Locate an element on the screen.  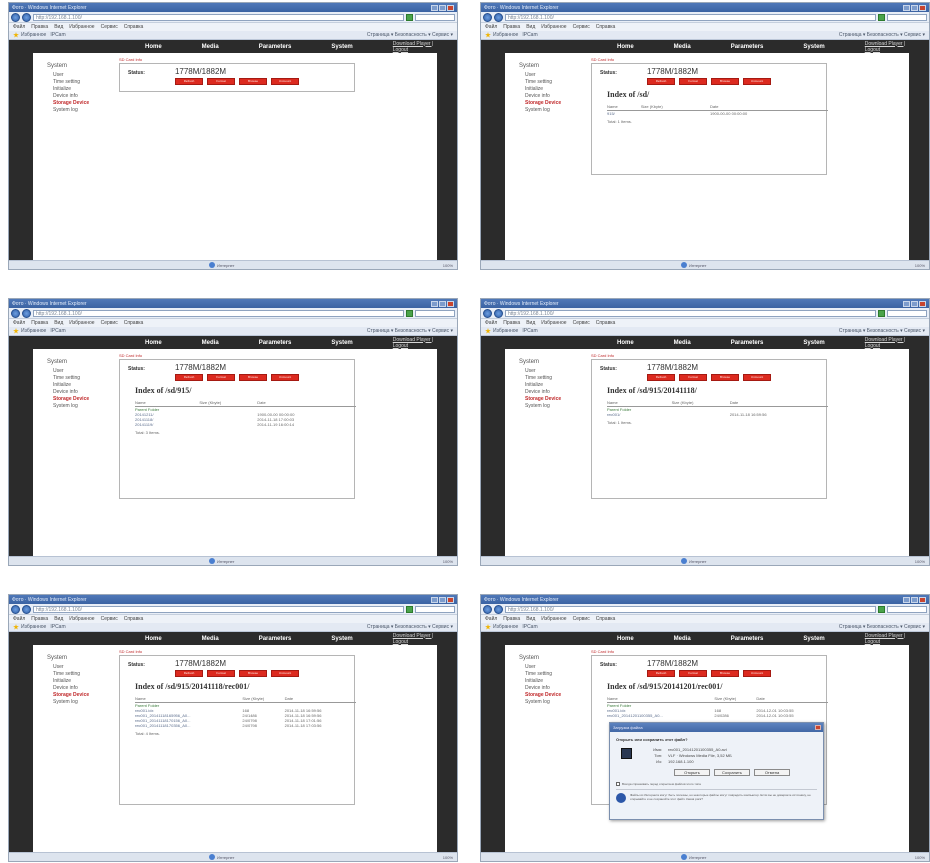
dialog-close-icon is located at coordinates (818, 727).